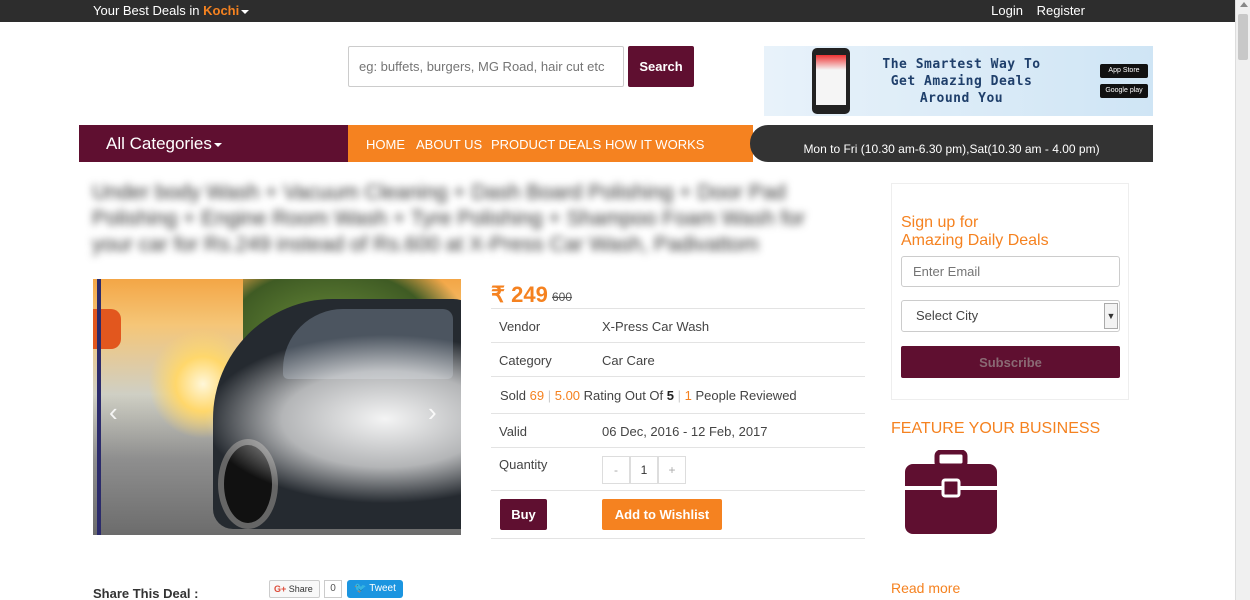  What do you see at coordinates (513, 395) in the screenshot?
I see `sold-label: Sold` at bounding box center [513, 395].